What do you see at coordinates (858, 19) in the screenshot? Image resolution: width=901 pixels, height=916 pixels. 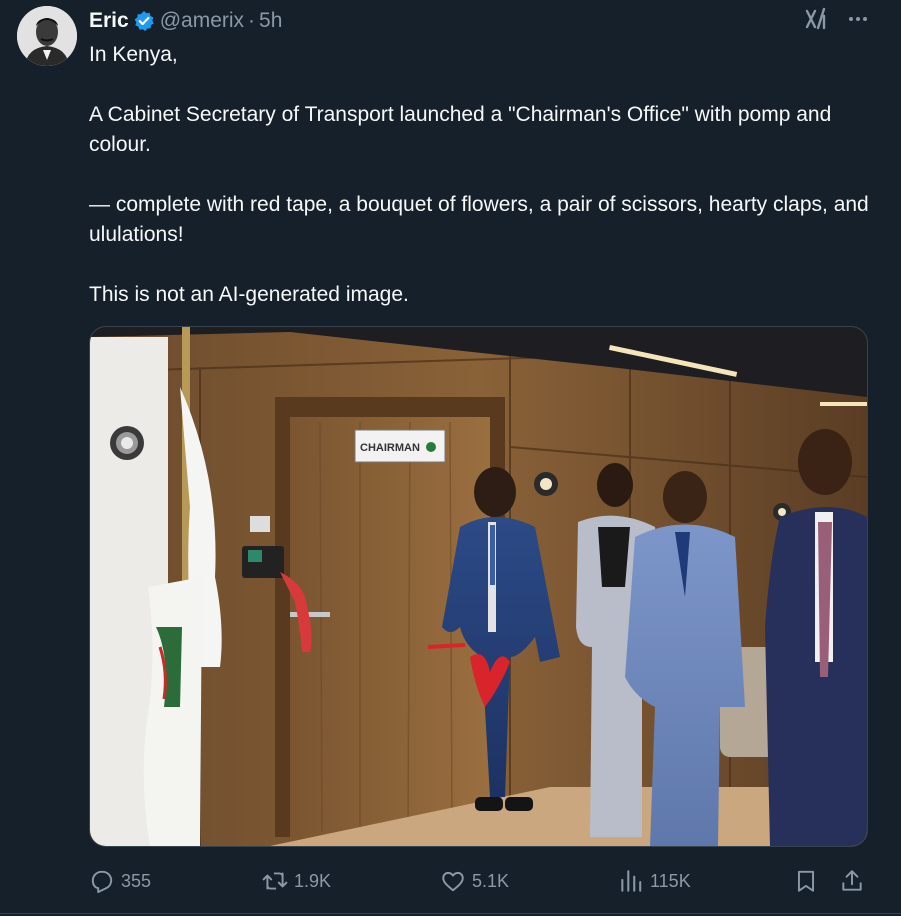 I see `more-icon` at bounding box center [858, 19].